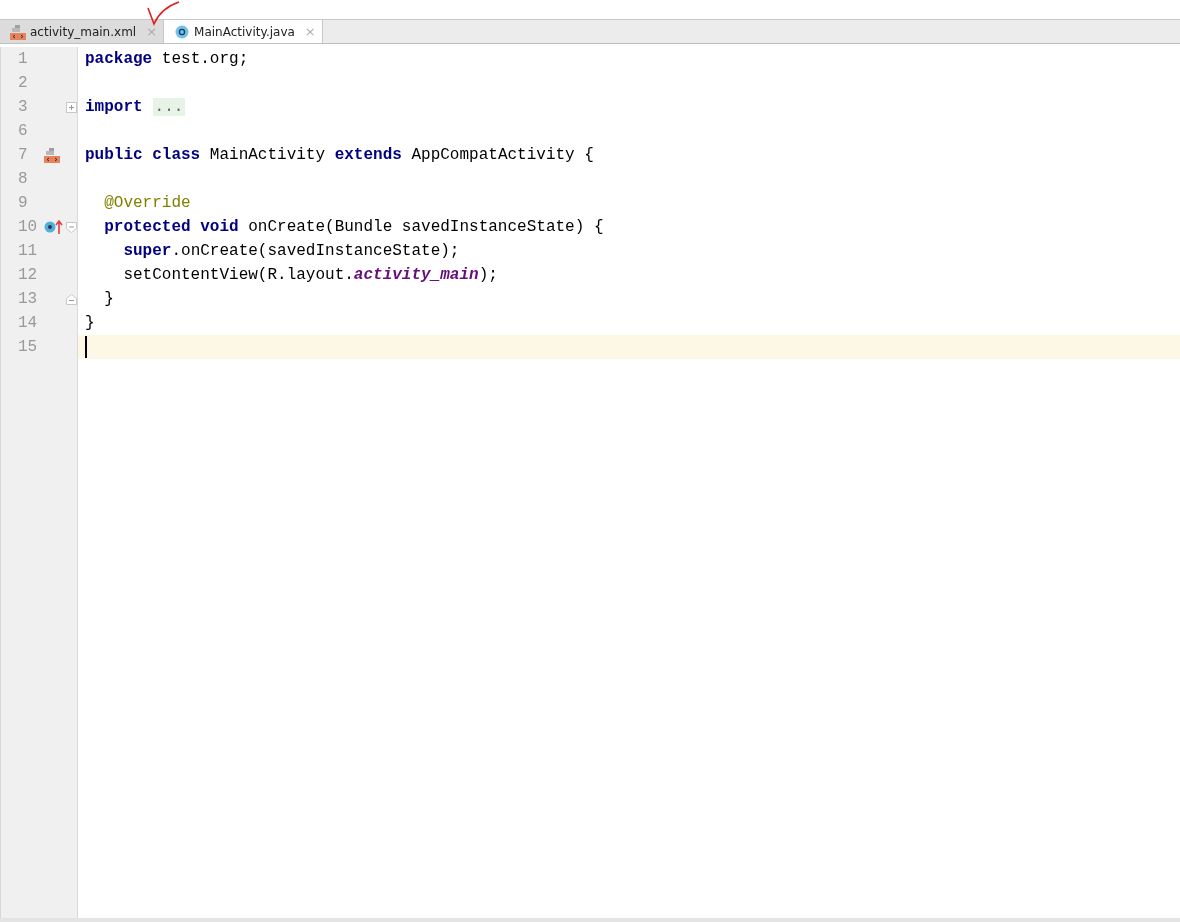 The width and height of the screenshot is (1180, 922). I want to click on line-number: 9, so click(23, 203).